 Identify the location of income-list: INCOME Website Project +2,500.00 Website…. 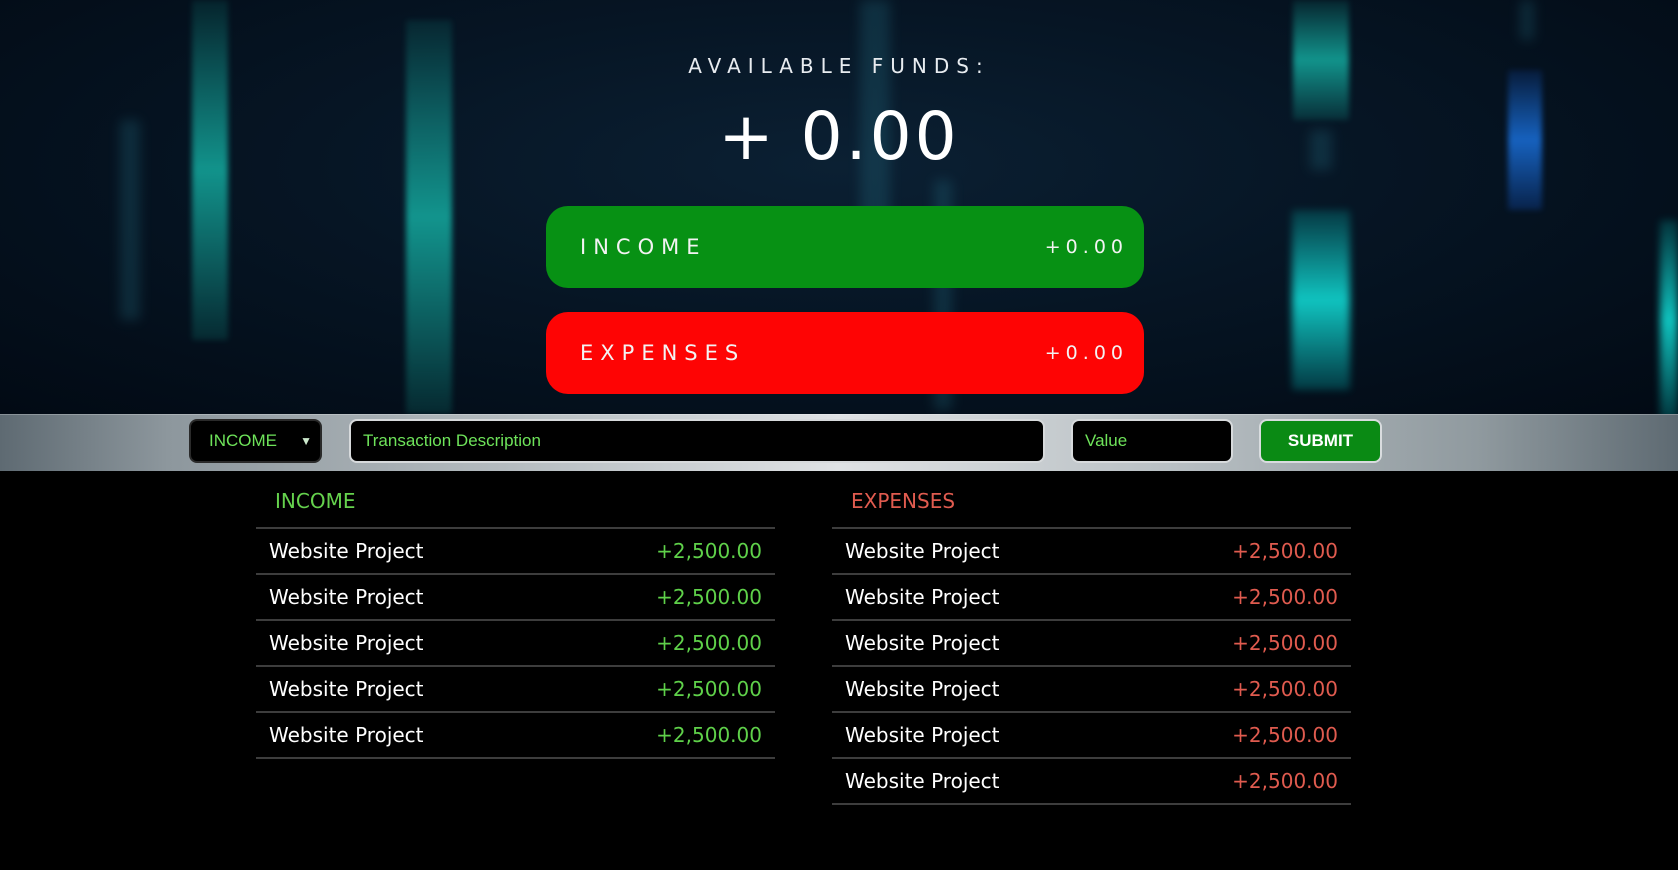
(515, 615).